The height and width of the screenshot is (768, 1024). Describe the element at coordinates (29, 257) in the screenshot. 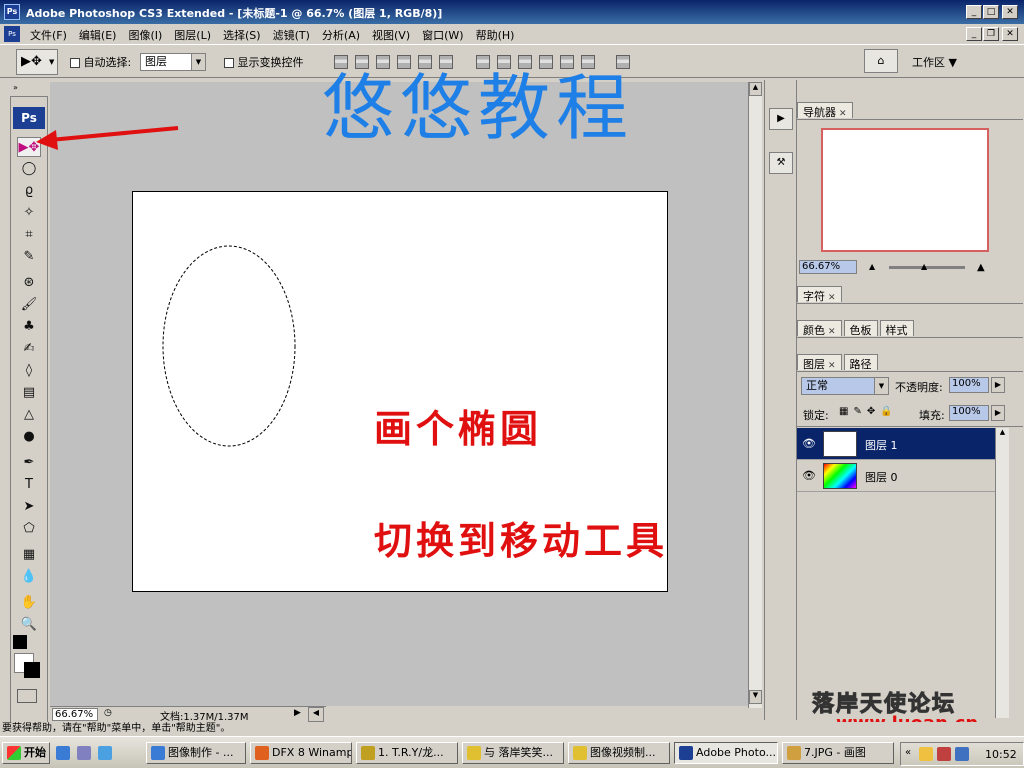

I see `slice-tool-icon: ✎` at that location.